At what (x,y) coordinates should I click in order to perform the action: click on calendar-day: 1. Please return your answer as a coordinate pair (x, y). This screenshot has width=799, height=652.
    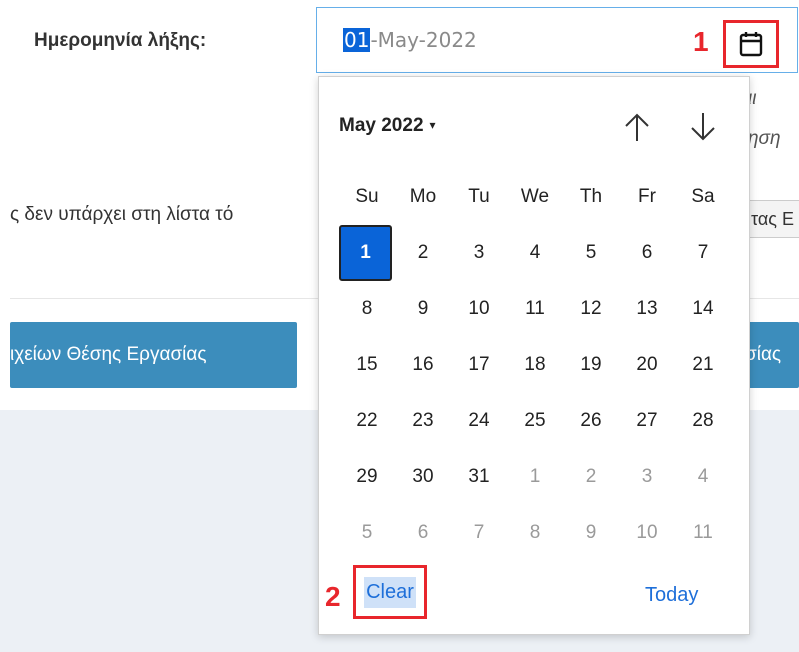
    Looking at the image, I should click on (535, 477).